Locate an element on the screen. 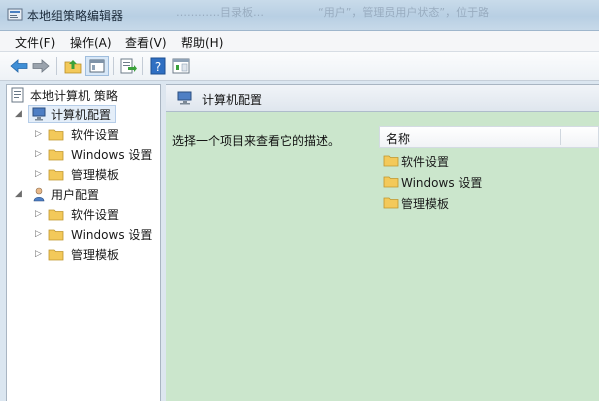  console-tree-icon is located at coordinates (97, 66).